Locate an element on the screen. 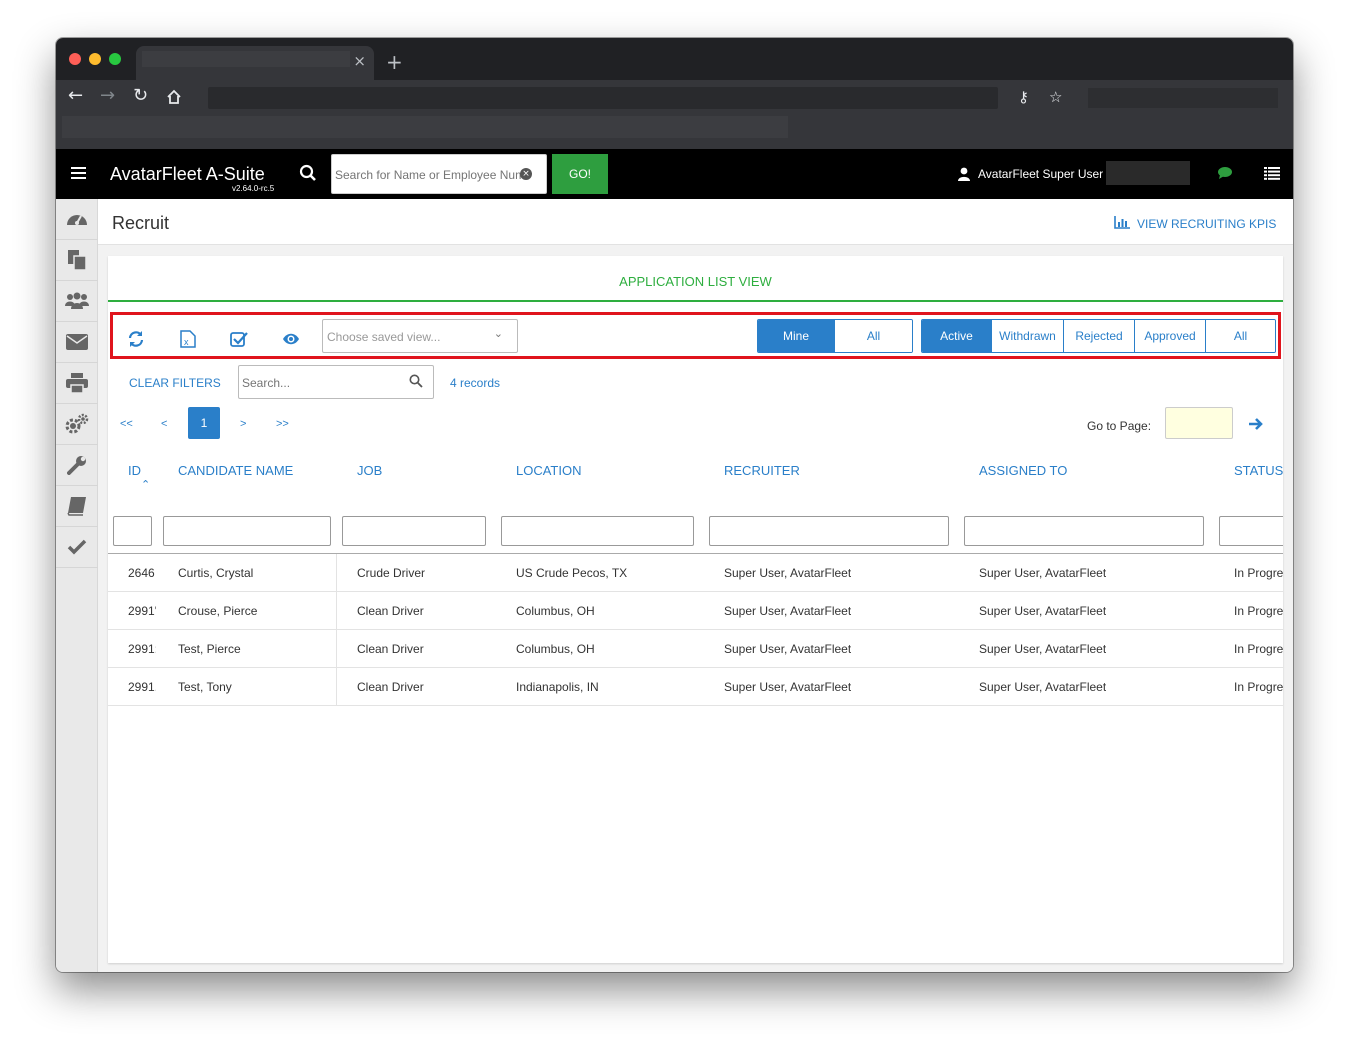 This screenshot has width=1349, height=1047. close-window-button is located at coordinates (75, 59).